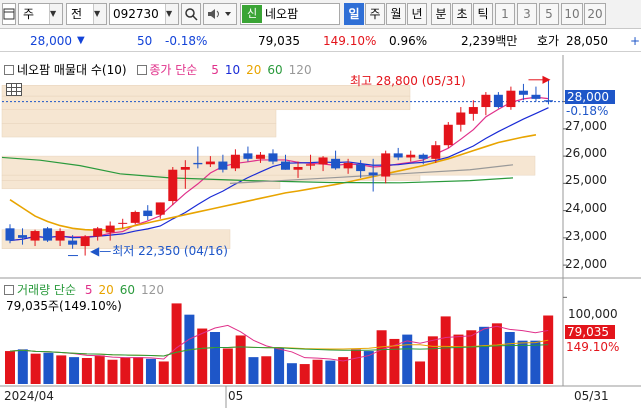 This screenshot has width=641, height=408. What do you see at coordinates (215, 70) in the screenshot?
I see `ma5-label: 5` at bounding box center [215, 70].